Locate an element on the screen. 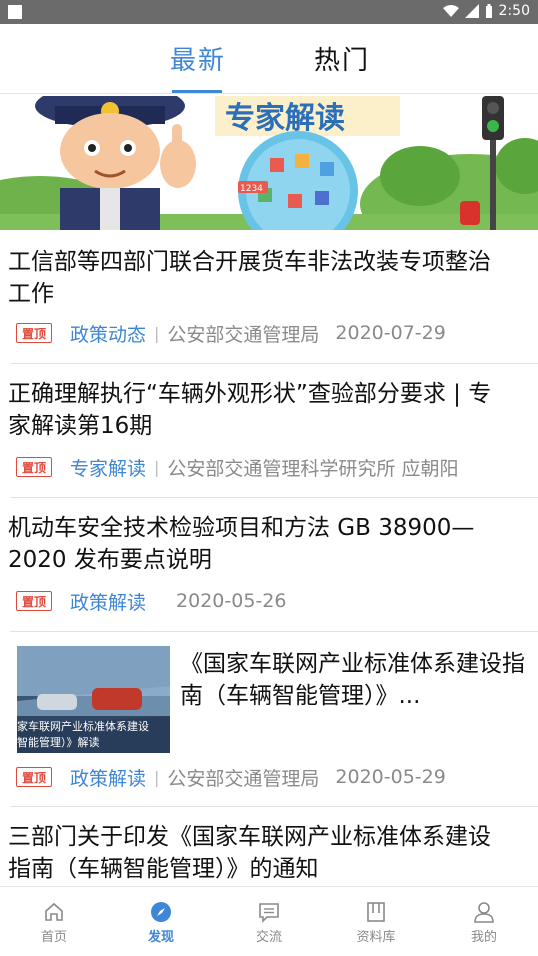 This screenshot has width=538, height=956. battery-icon is located at coordinates (488, 11).